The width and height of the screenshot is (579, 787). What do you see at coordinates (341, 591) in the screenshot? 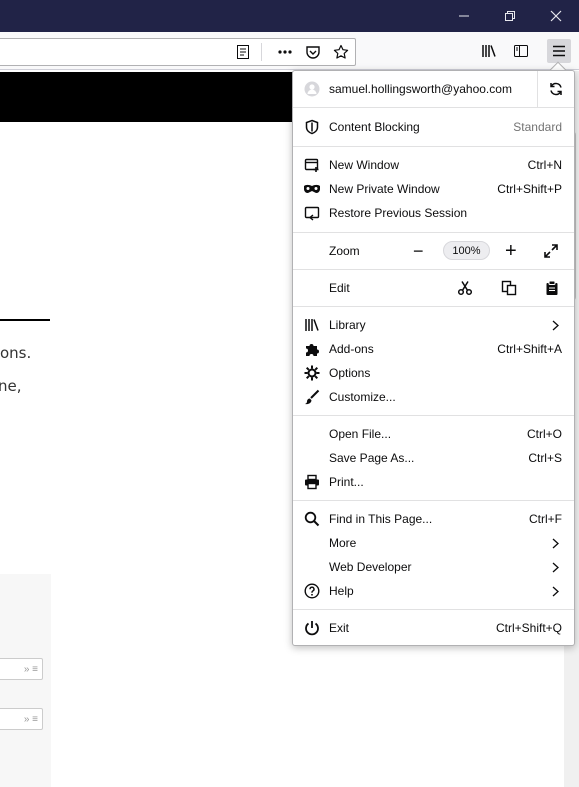
I see `help-label: Help` at bounding box center [341, 591].